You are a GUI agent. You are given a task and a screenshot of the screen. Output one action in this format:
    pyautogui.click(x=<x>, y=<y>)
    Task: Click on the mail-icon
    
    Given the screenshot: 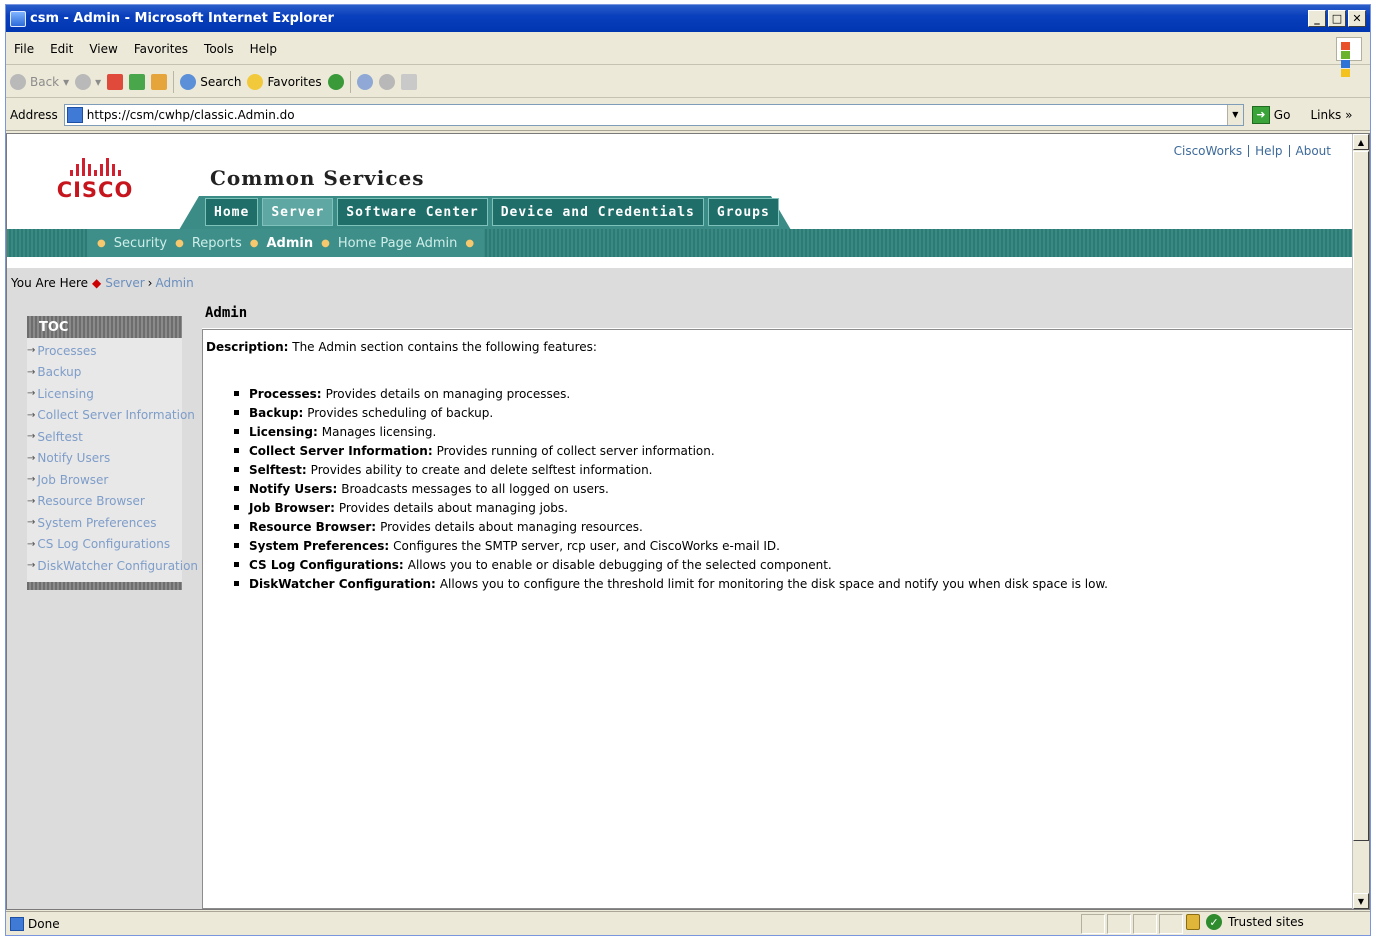 What is the action you would take?
    pyautogui.click(x=364, y=81)
    